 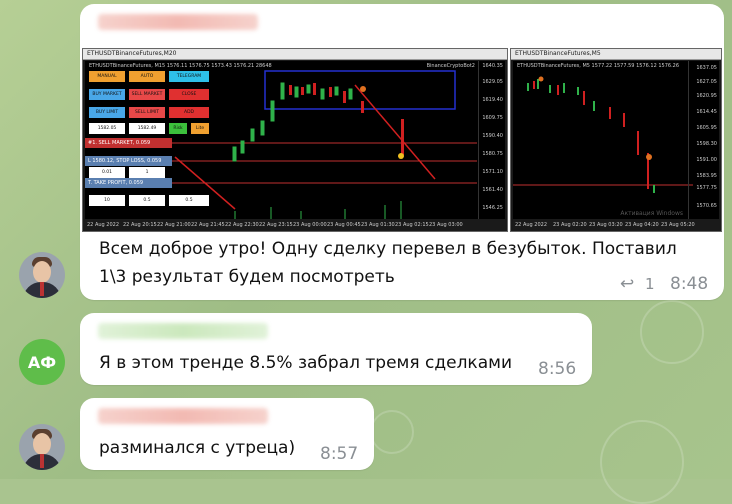 What do you see at coordinates (706, 128) in the screenshot?
I see `price-tick: 1605.95` at bounding box center [706, 128].